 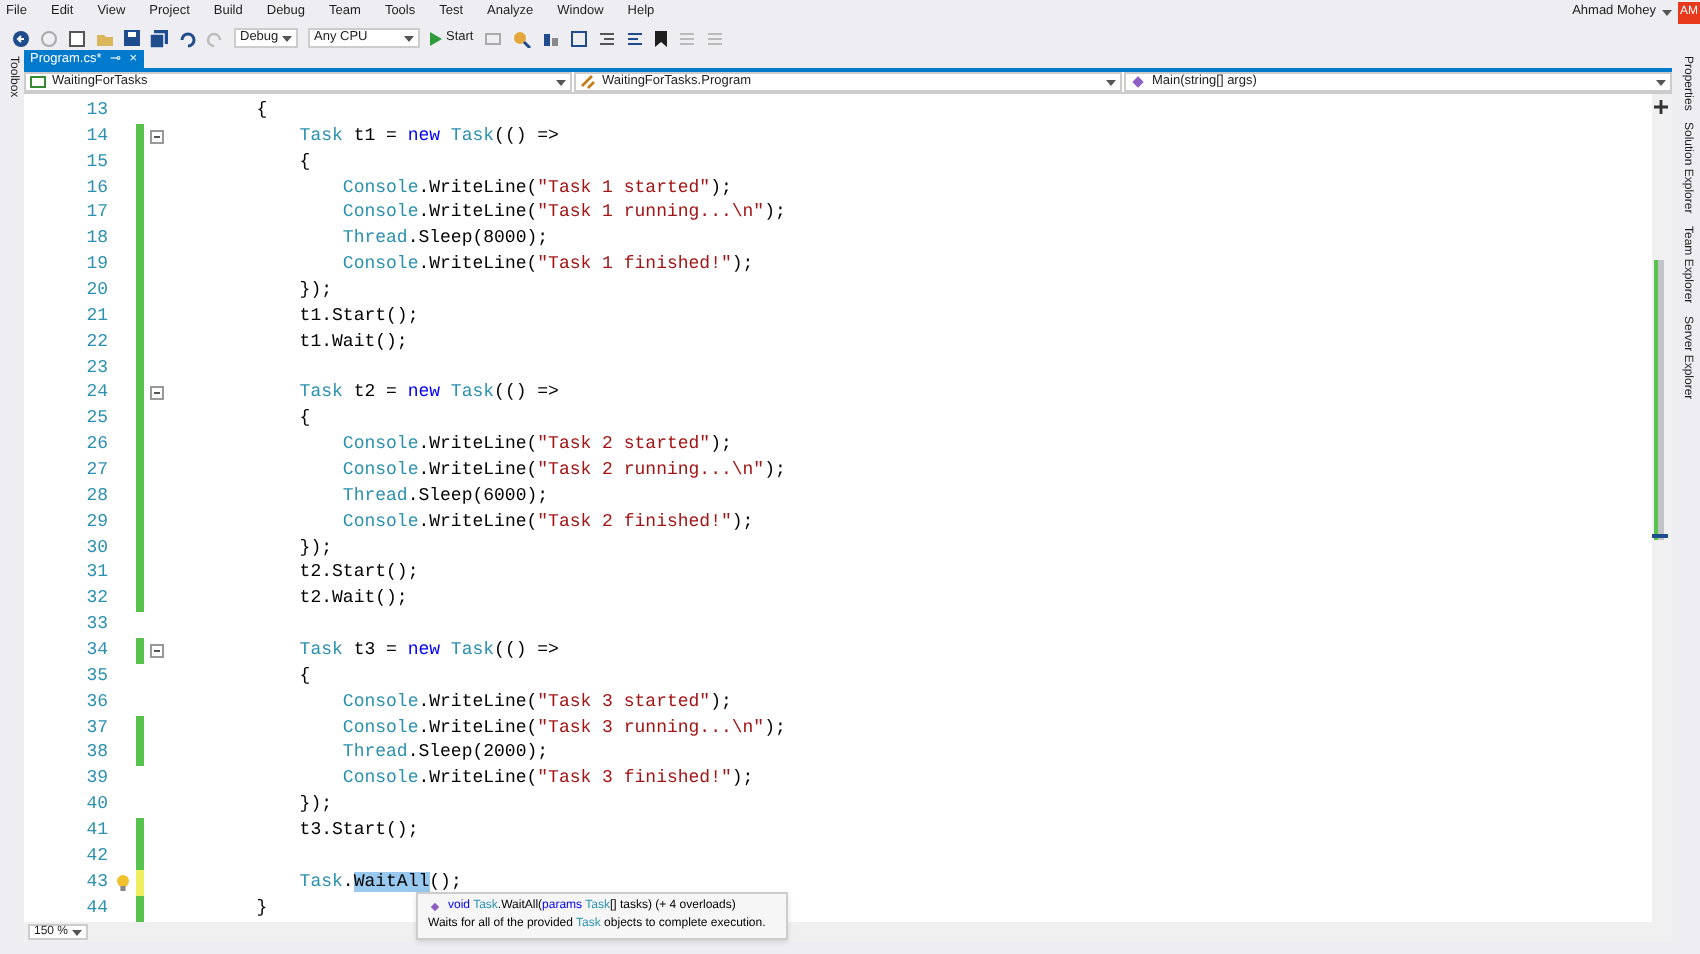 I want to click on line-number: 40, so click(x=96, y=805).